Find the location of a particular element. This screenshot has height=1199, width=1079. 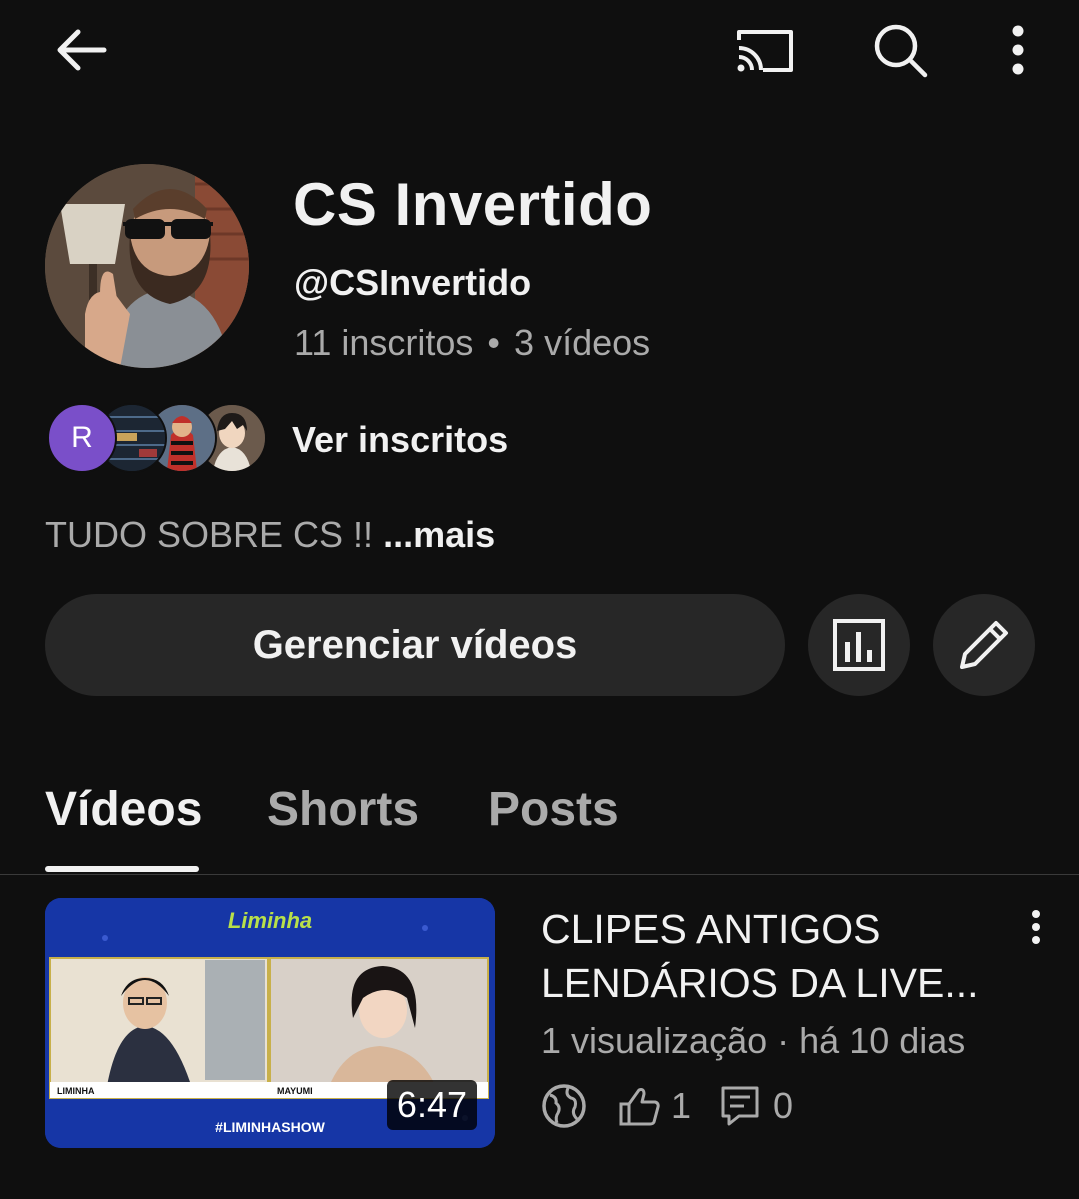

analytics-icon is located at coordinates (859, 645).